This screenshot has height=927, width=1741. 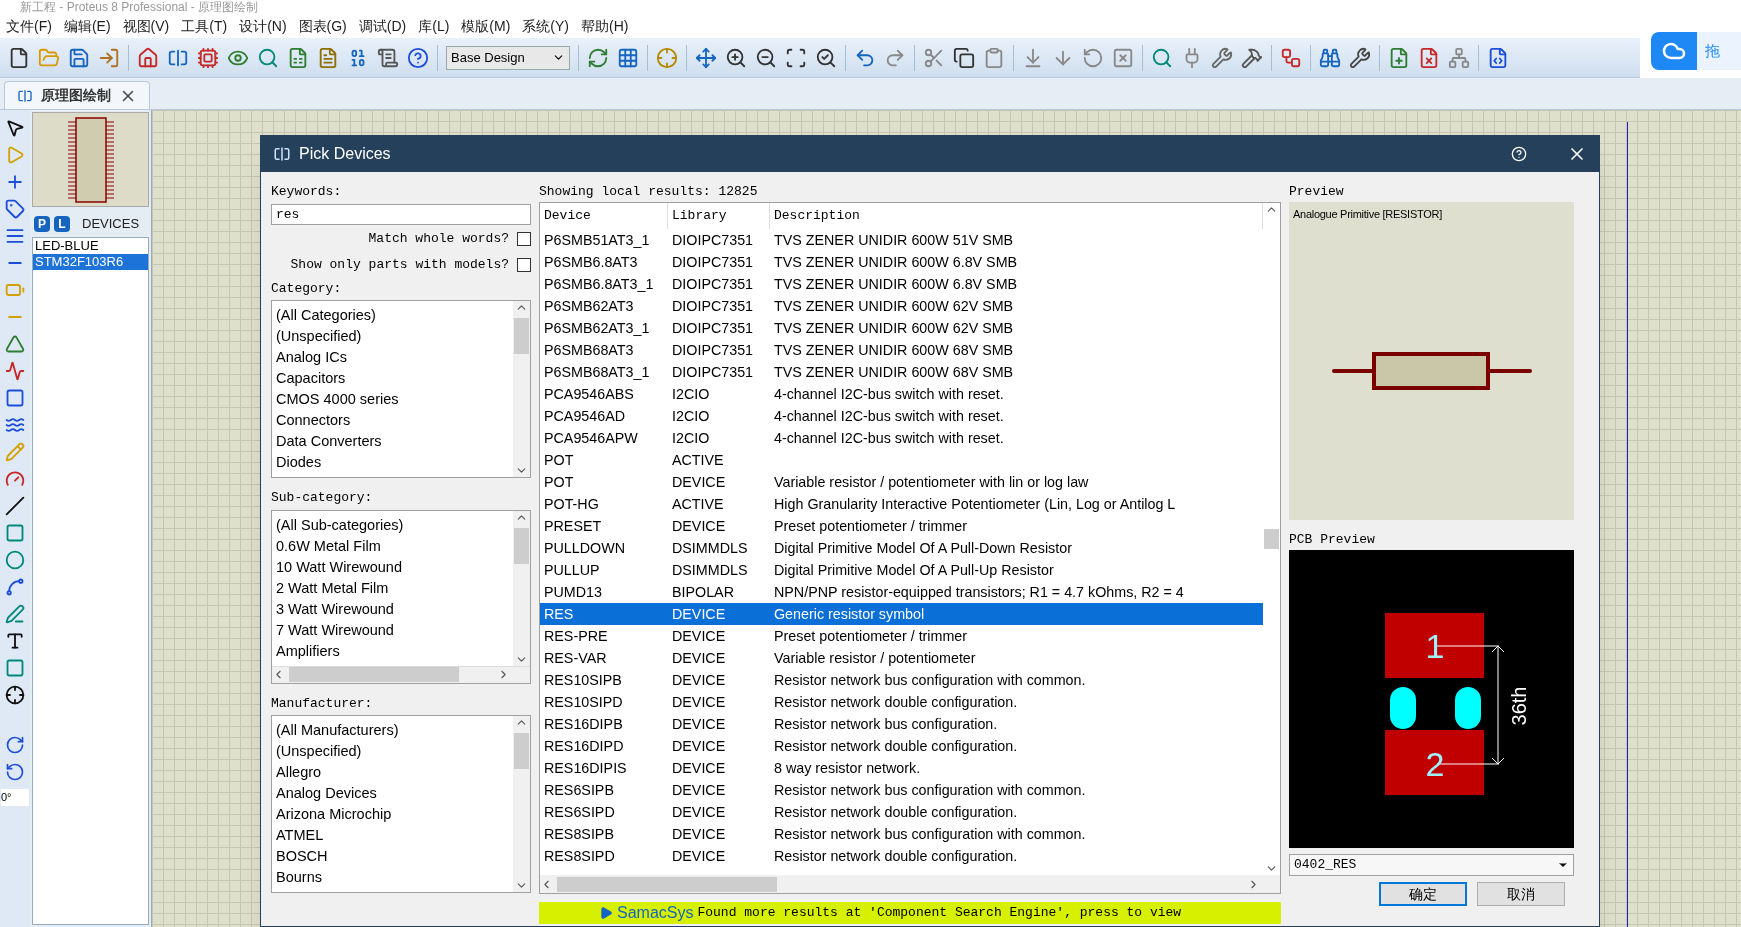 What do you see at coordinates (901, 658) in the screenshot?
I see `device-row: RES-VAR DEVICE Variable resistor / potentiometer` at bounding box center [901, 658].